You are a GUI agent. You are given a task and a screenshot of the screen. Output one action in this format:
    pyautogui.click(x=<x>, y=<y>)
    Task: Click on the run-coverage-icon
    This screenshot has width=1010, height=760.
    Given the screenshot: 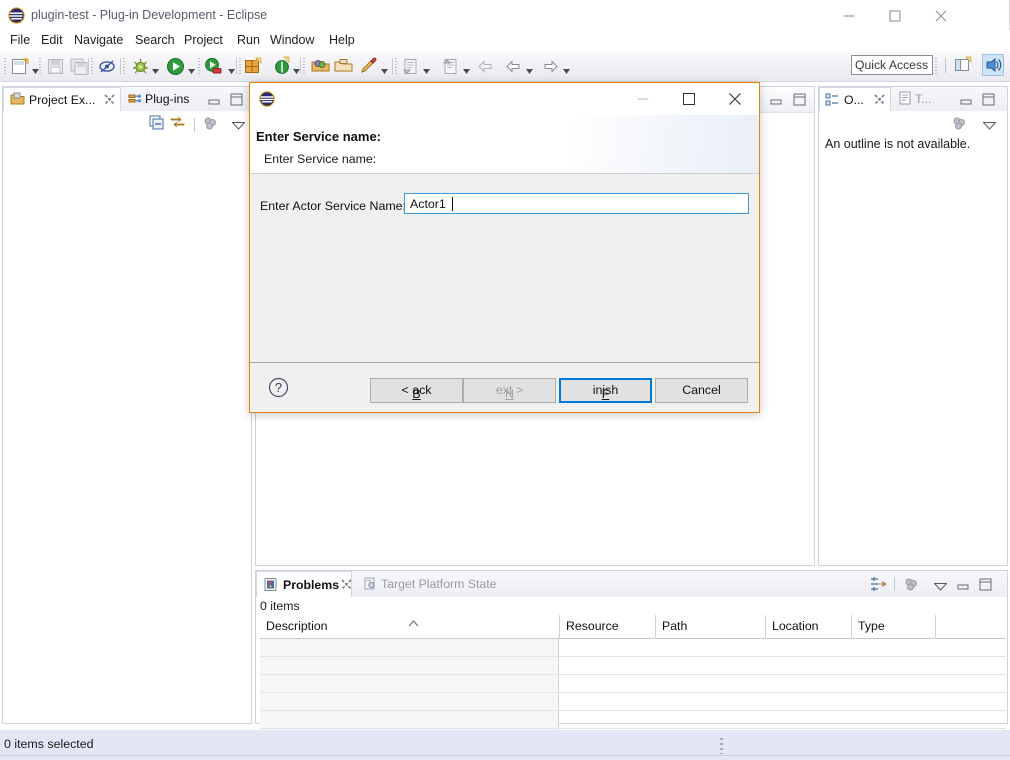 What is the action you would take?
    pyautogui.click(x=213, y=66)
    